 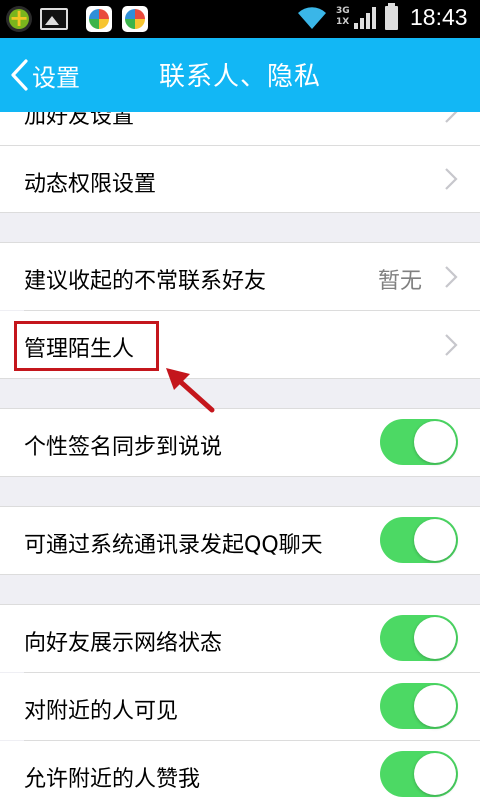 I want to click on row-label: 允许附近的人赞我, so click(x=112, y=779).